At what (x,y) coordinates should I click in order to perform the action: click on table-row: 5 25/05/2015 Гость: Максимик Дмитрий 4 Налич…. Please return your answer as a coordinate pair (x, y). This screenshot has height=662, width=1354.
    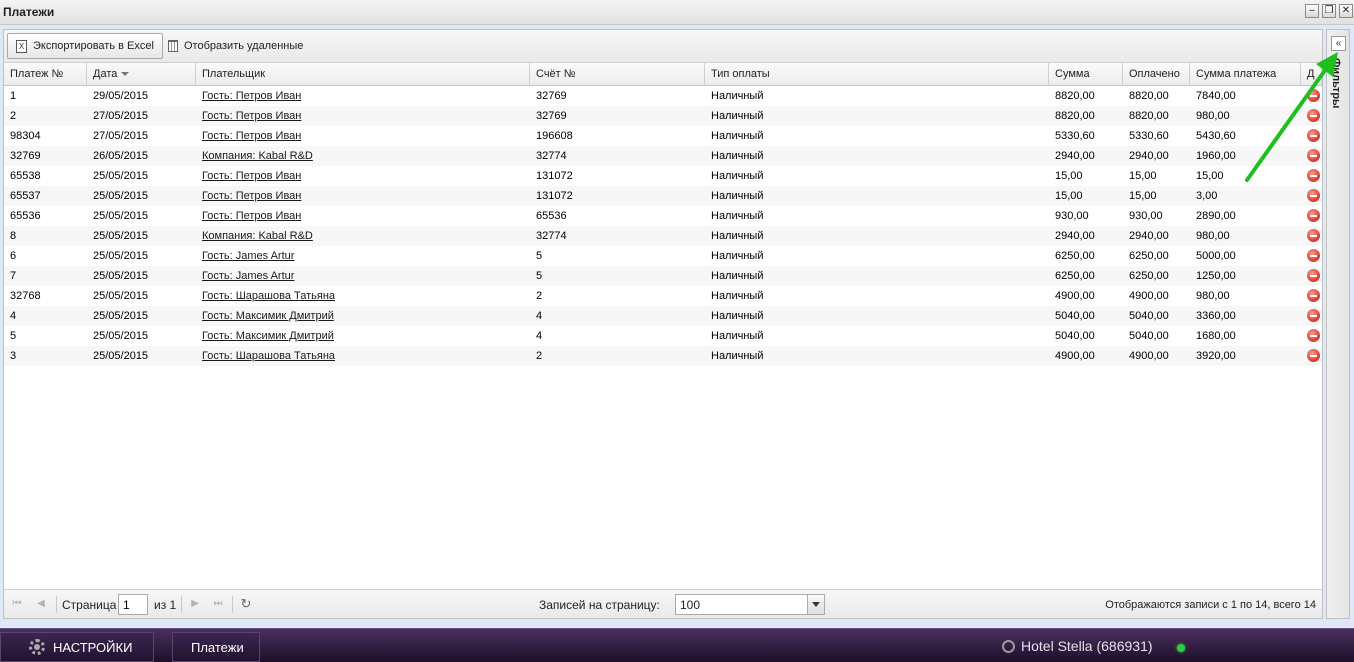
    Looking at the image, I should click on (663, 336).